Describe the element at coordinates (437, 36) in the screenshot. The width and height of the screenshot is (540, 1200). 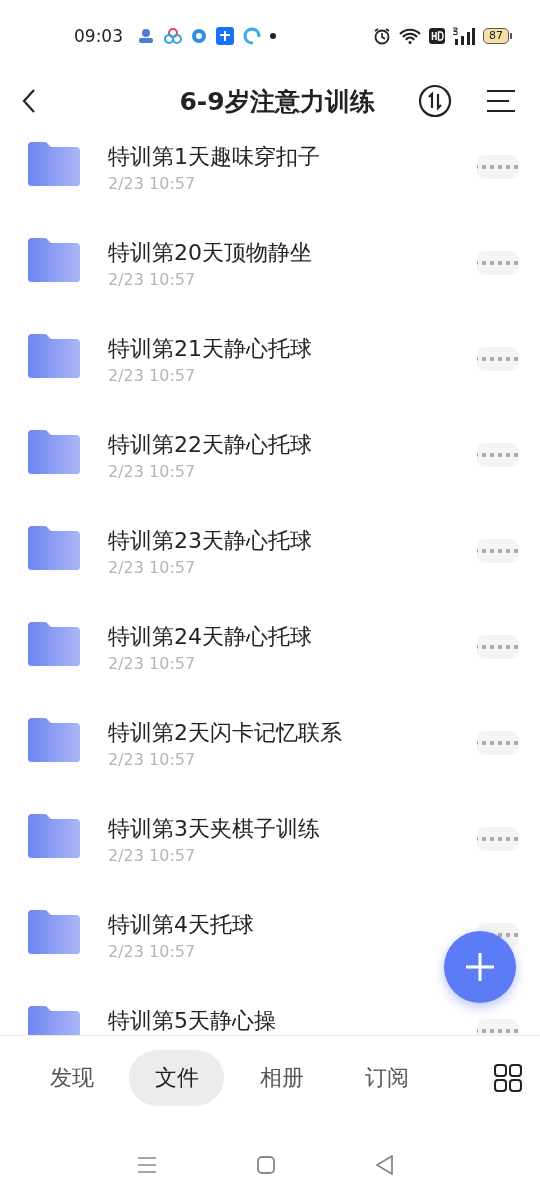
I see `hd-icon` at that location.